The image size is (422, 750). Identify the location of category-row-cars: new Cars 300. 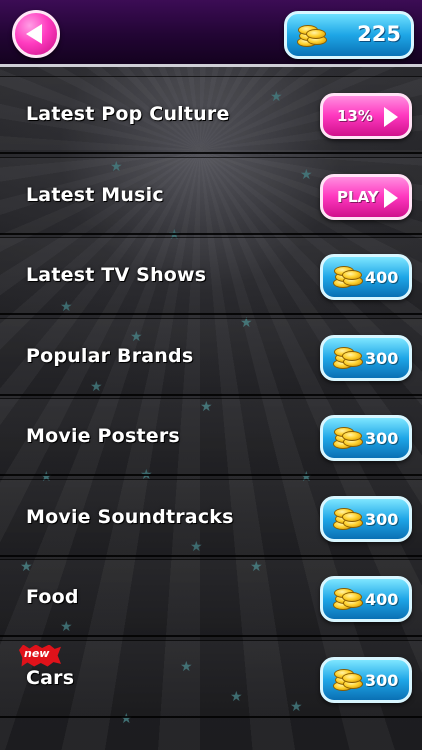
(211, 678).